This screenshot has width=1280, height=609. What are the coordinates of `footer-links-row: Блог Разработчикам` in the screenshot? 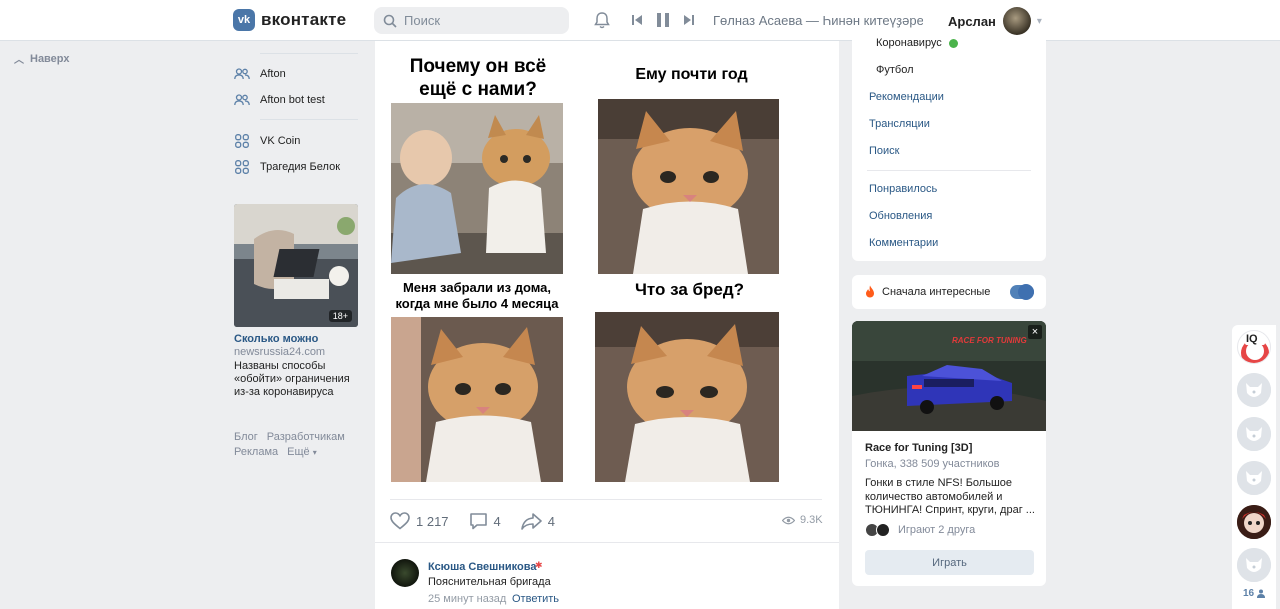 It's located at (289, 437).